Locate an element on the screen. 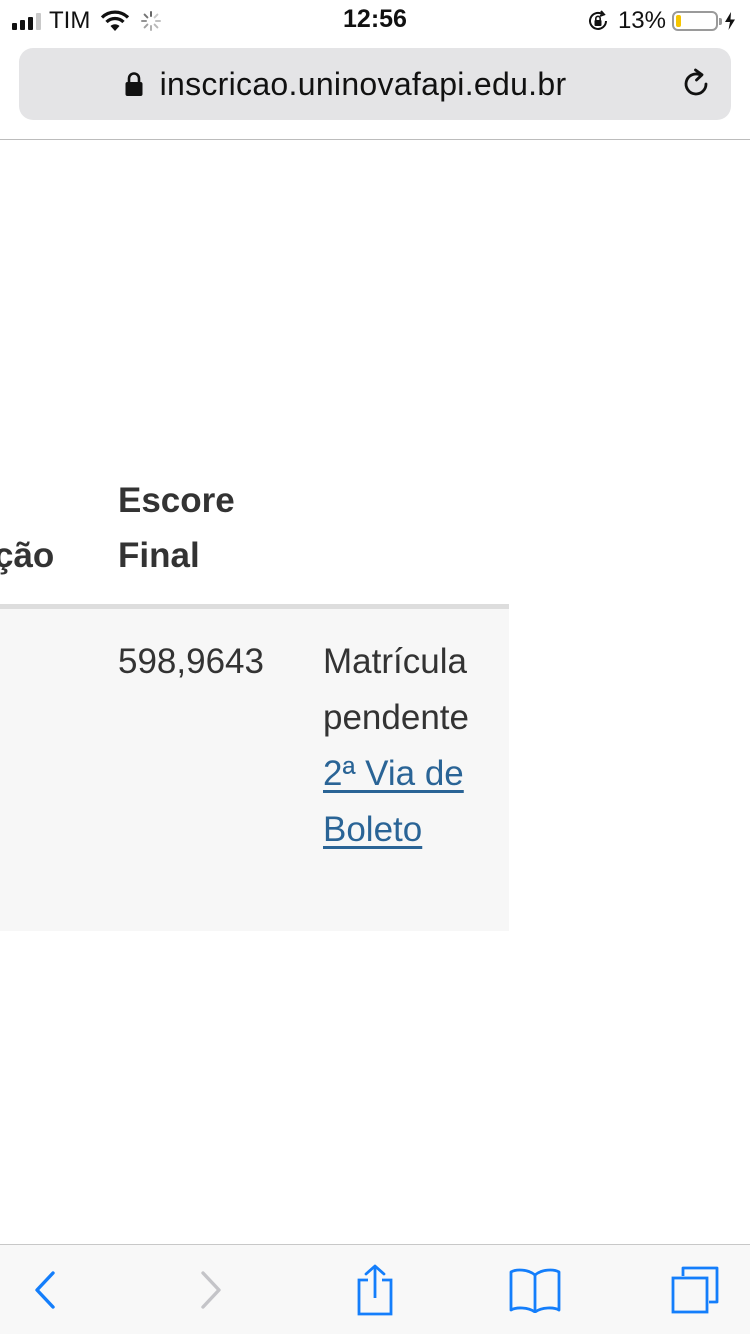  column-header-escore-final: Escore Final is located at coordinates (176, 528).